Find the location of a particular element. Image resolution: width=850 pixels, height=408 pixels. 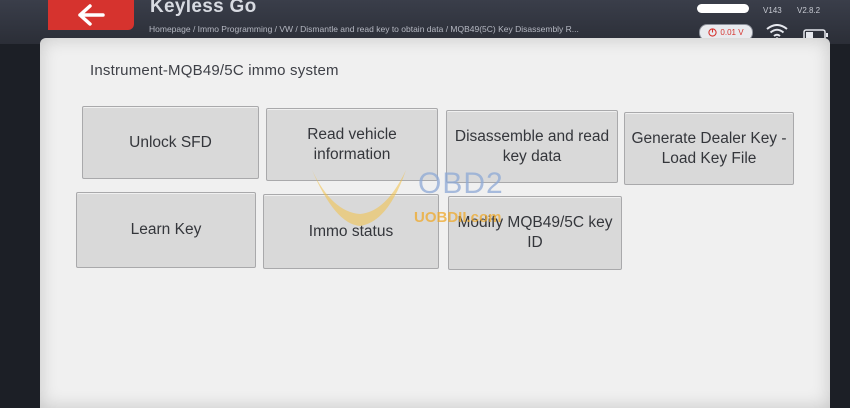

back-button is located at coordinates (91, 15).